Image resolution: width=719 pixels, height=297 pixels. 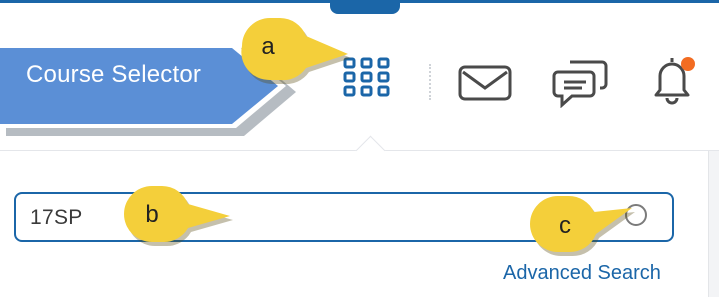 What do you see at coordinates (365, 7) in the screenshot?
I see `top-accent-tab` at bounding box center [365, 7].